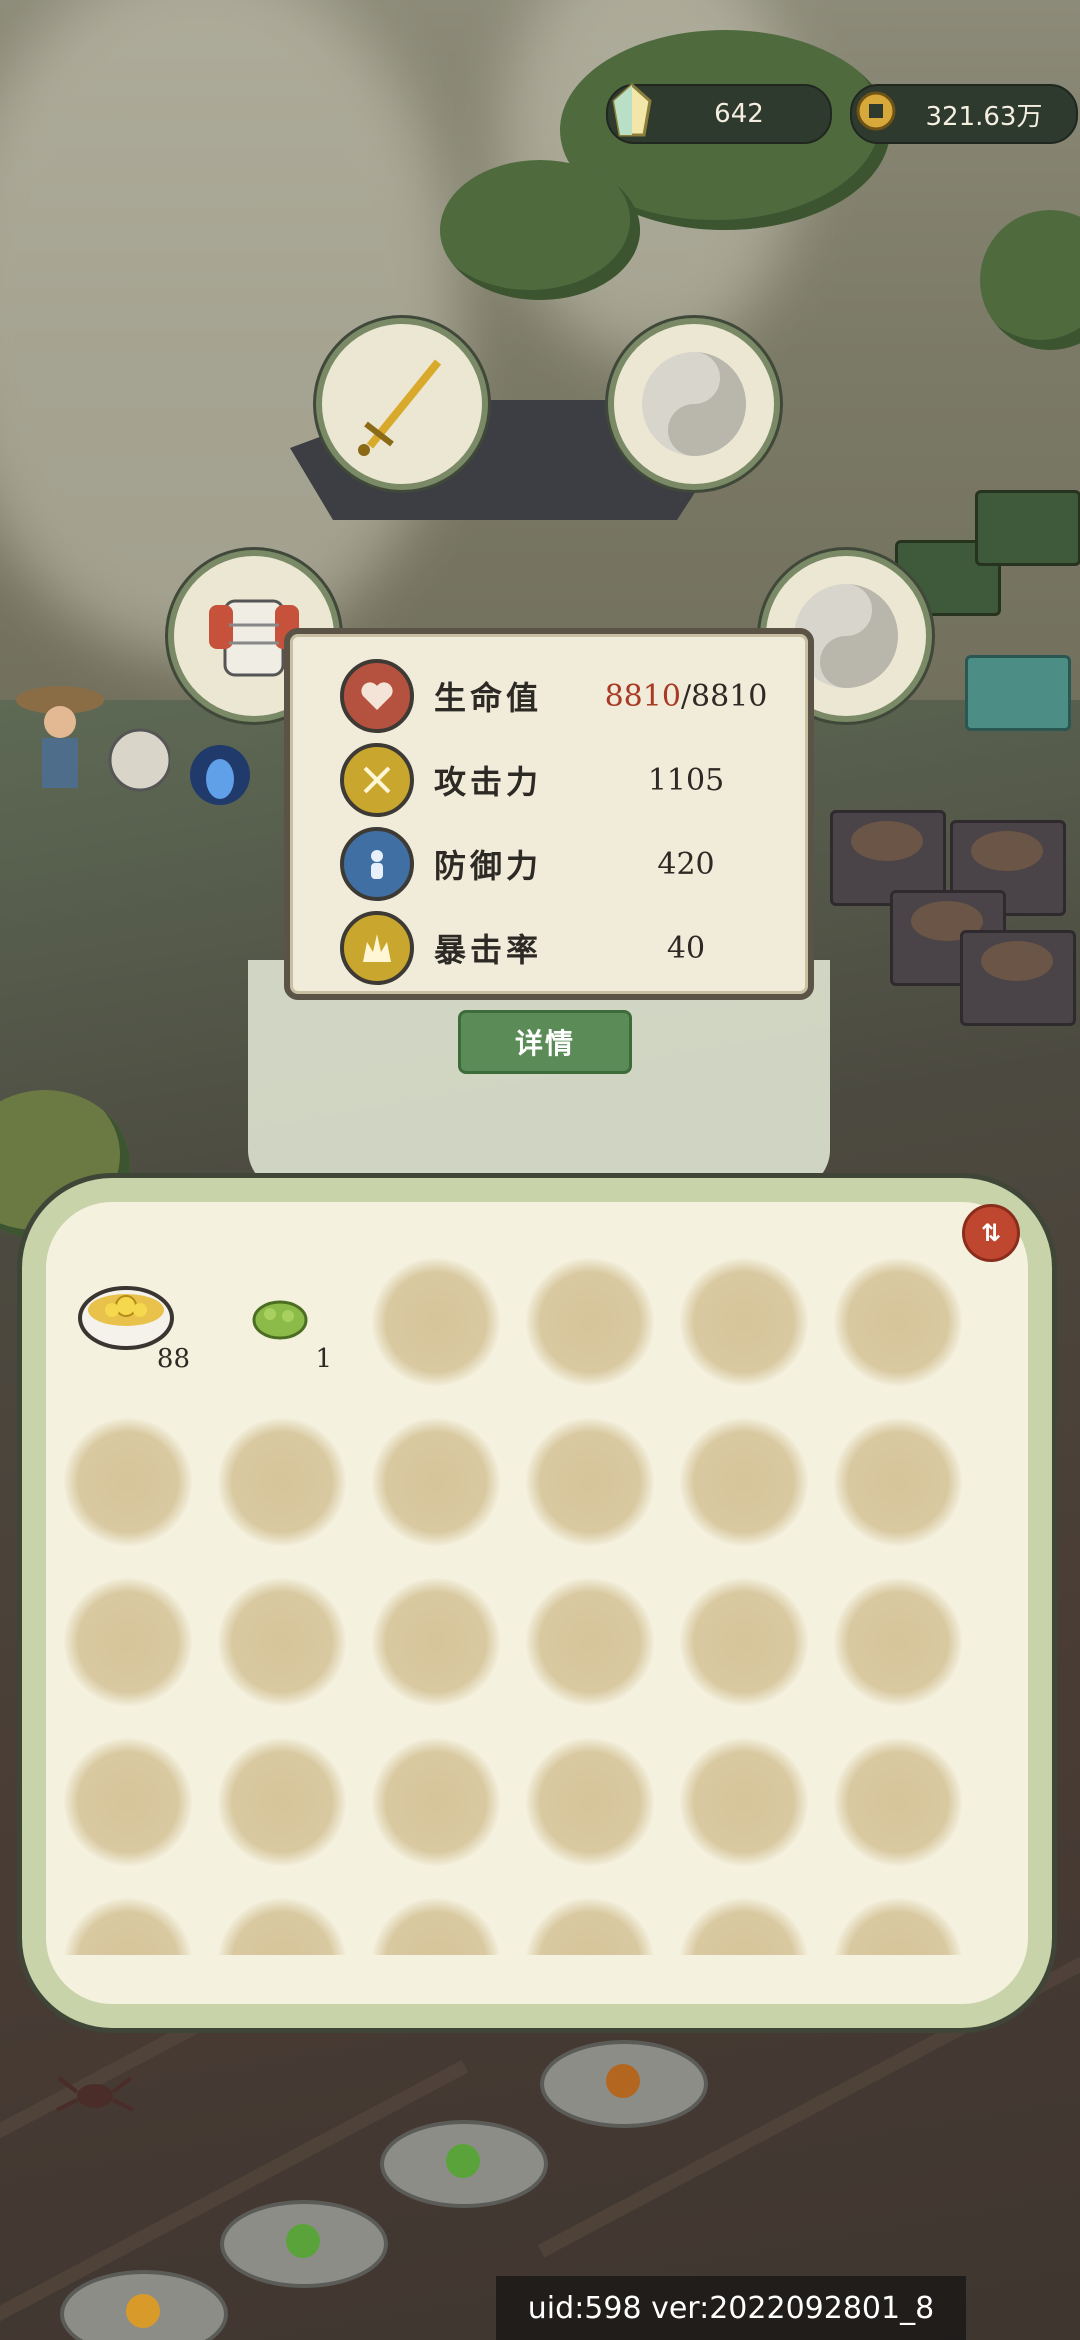 Image resolution: width=1080 pixels, height=2340 pixels. I want to click on inventory-slot: 88, so click(128, 1322).